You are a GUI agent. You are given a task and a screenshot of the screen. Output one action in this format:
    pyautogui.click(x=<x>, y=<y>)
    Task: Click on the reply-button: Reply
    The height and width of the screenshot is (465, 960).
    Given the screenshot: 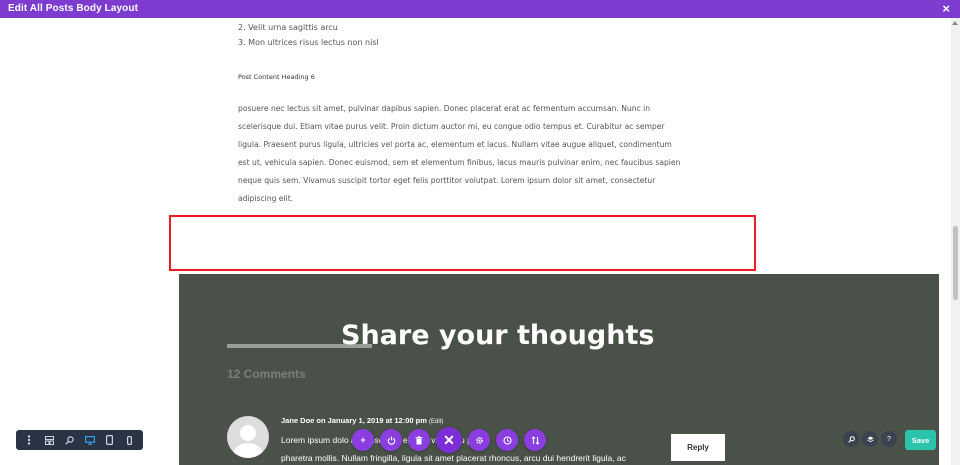 What is the action you would take?
    pyautogui.click(x=698, y=447)
    